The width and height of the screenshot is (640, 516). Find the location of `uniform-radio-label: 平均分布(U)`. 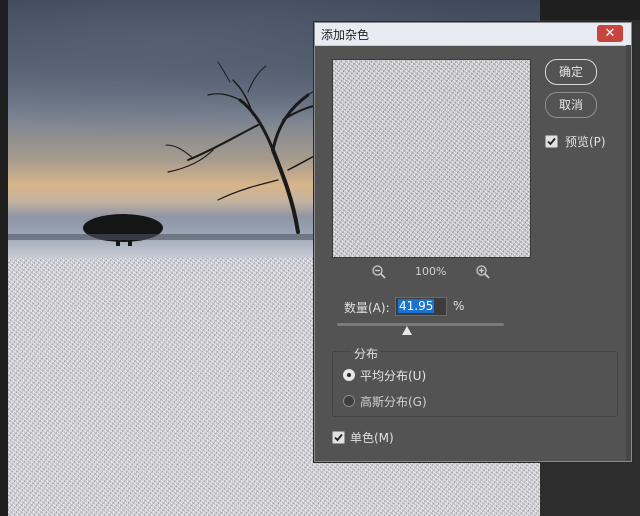

uniform-radio-label: 平均分布(U) is located at coordinates (393, 375).